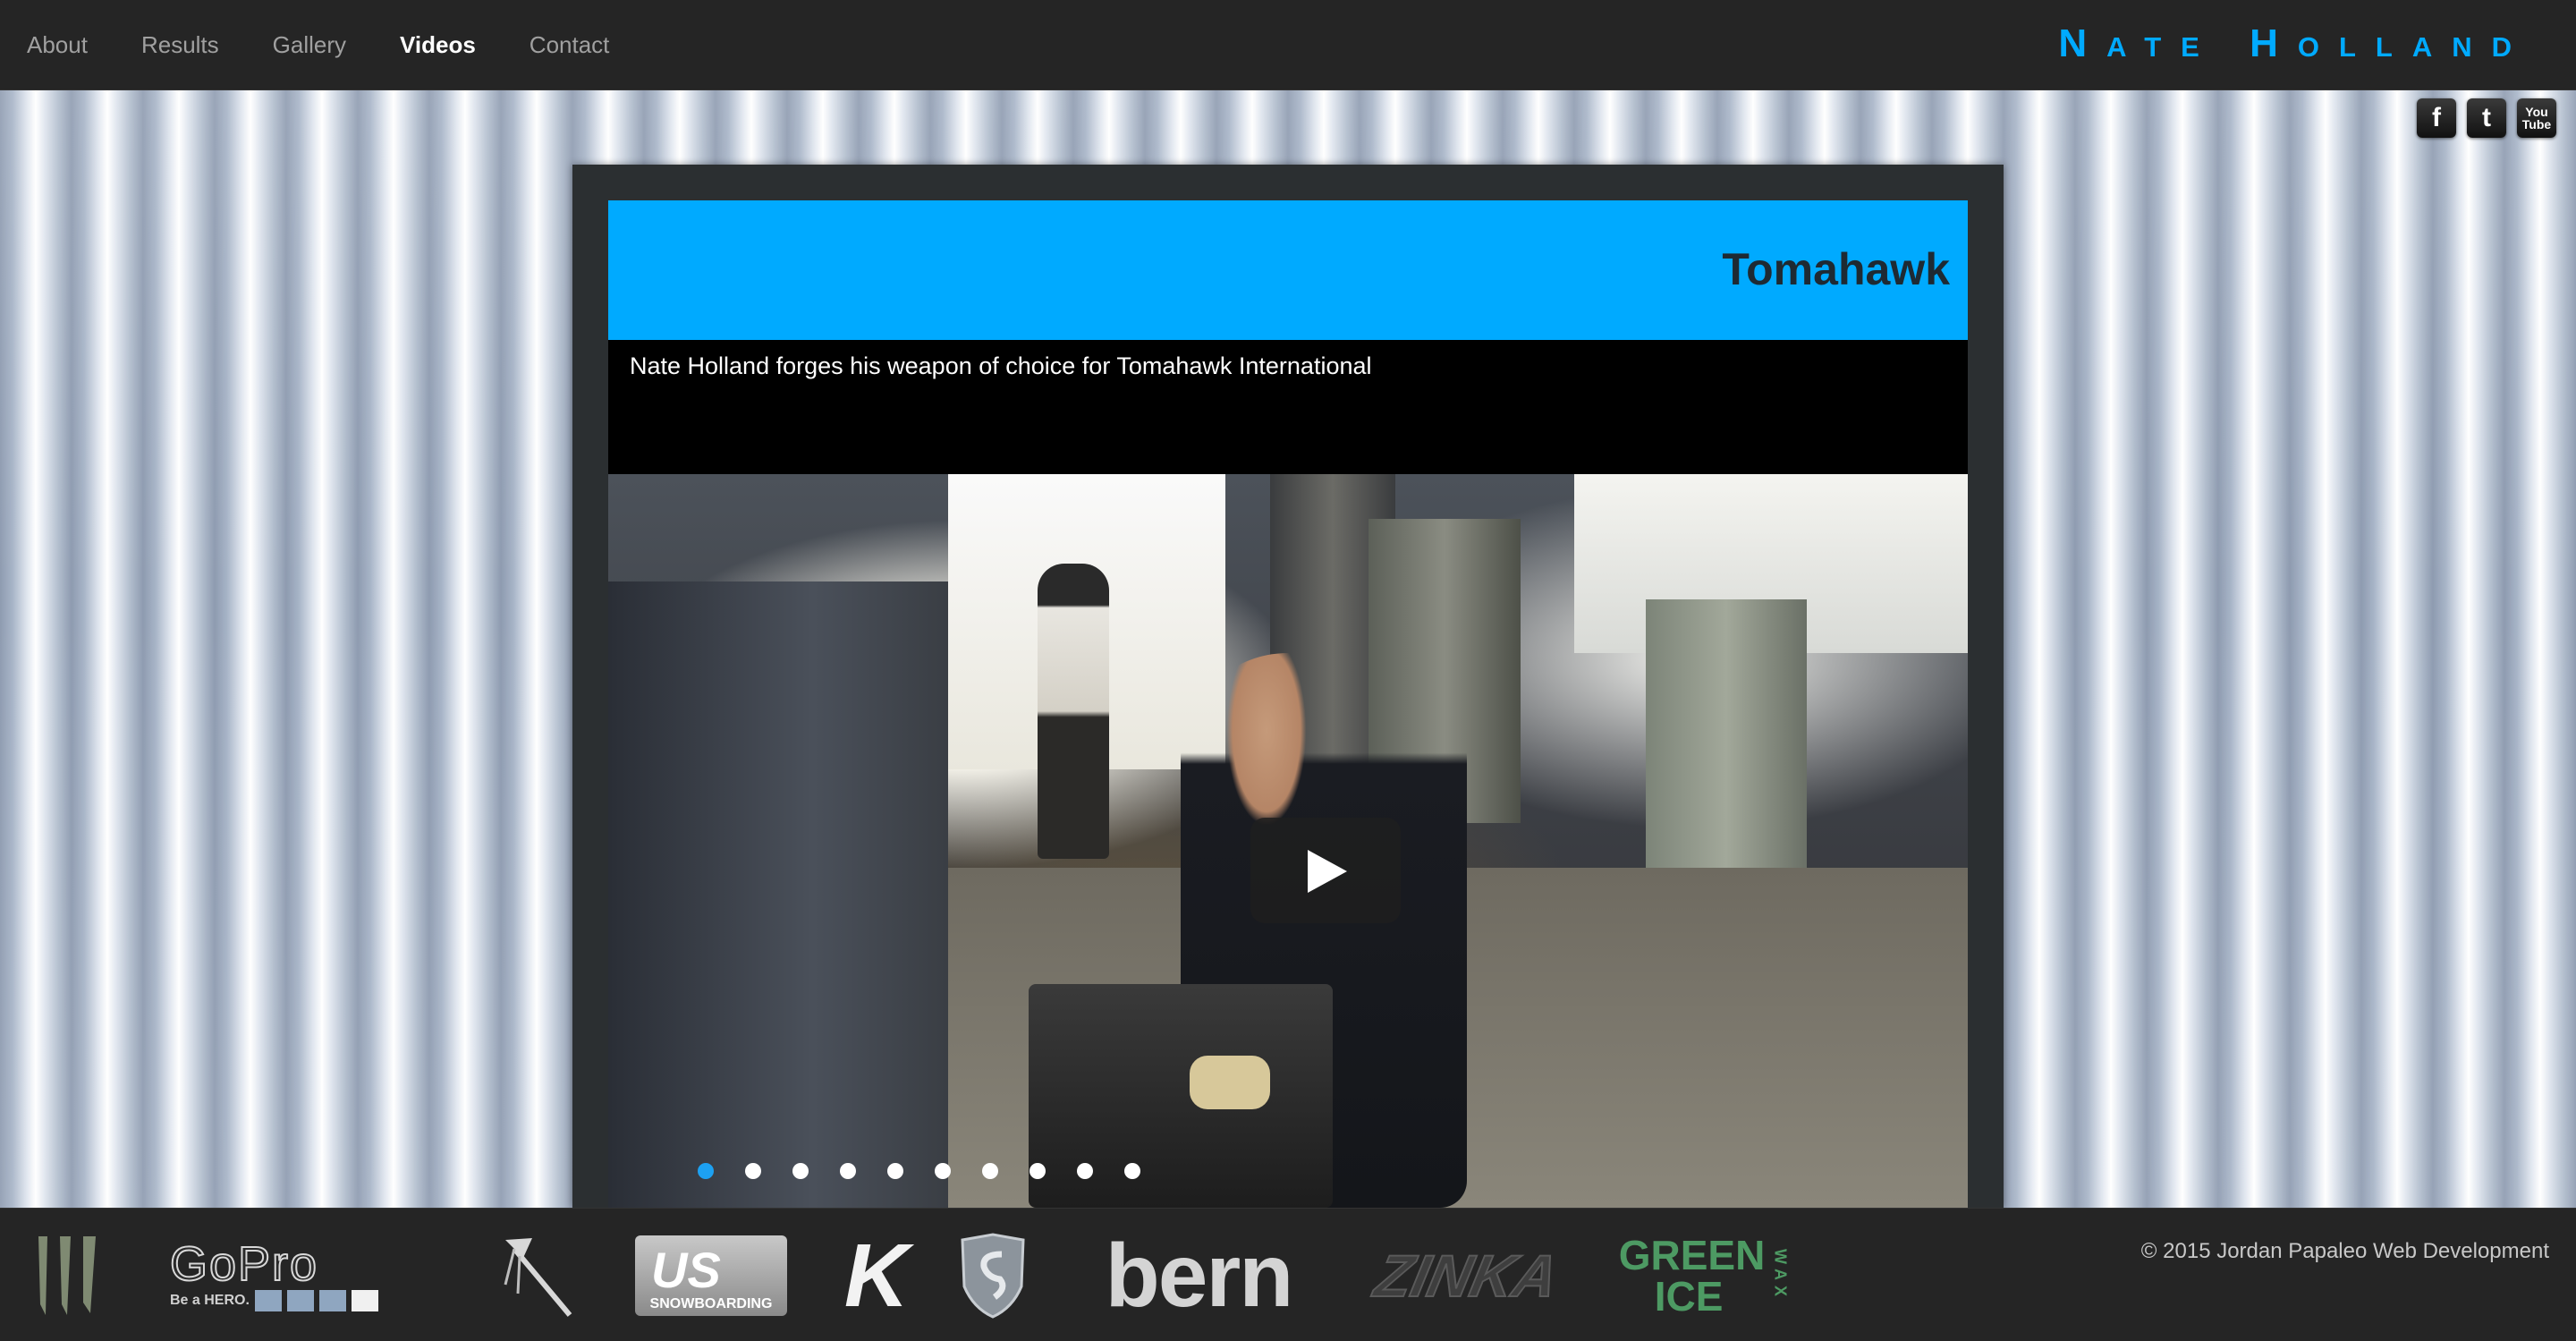 This screenshot has height=1341, width=2576. Describe the element at coordinates (2436, 118) in the screenshot. I see `facebook-icon: f` at that location.